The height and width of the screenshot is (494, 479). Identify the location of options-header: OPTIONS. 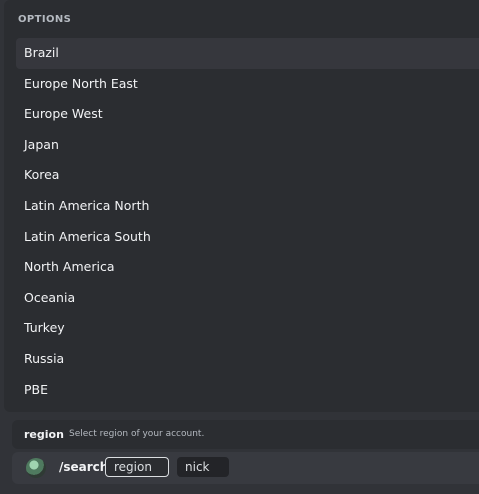
(45, 19).